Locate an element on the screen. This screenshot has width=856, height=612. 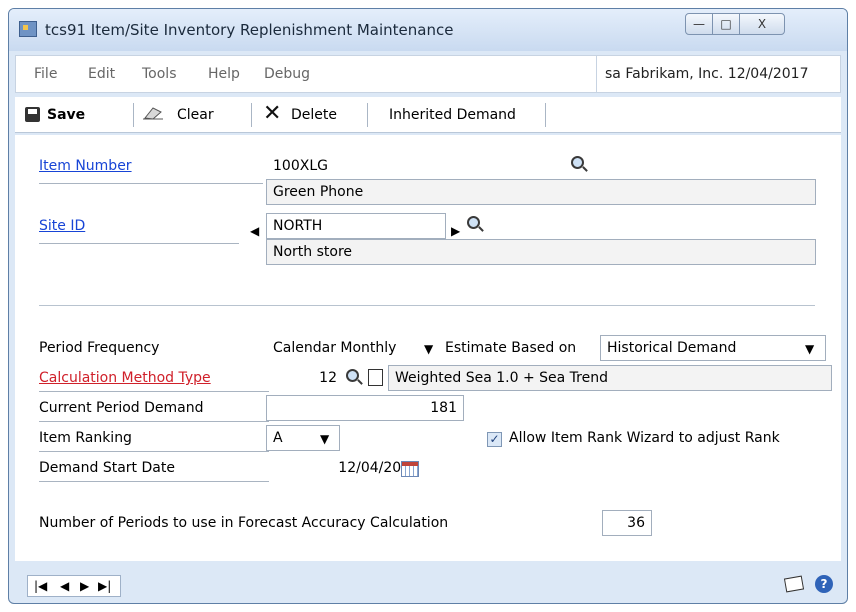
calc-method-label: Calculation Method Type is located at coordinates (125, 378).